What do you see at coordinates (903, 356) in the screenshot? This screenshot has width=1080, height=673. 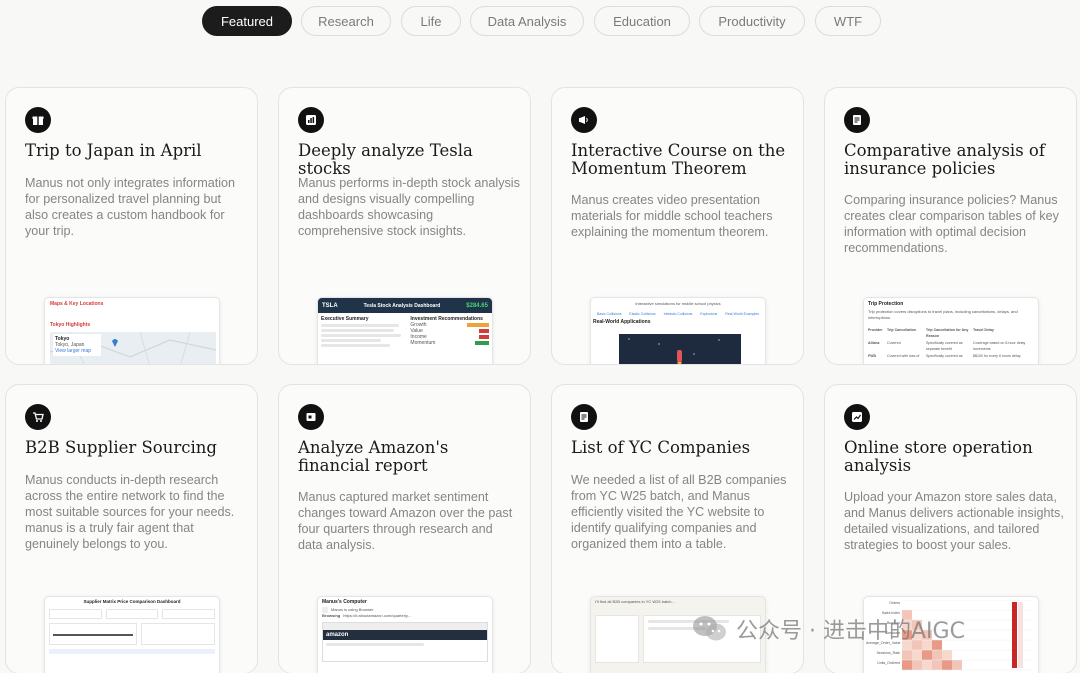 I see `table-cell: Covered with loss of` at bounding box center [903, 356].